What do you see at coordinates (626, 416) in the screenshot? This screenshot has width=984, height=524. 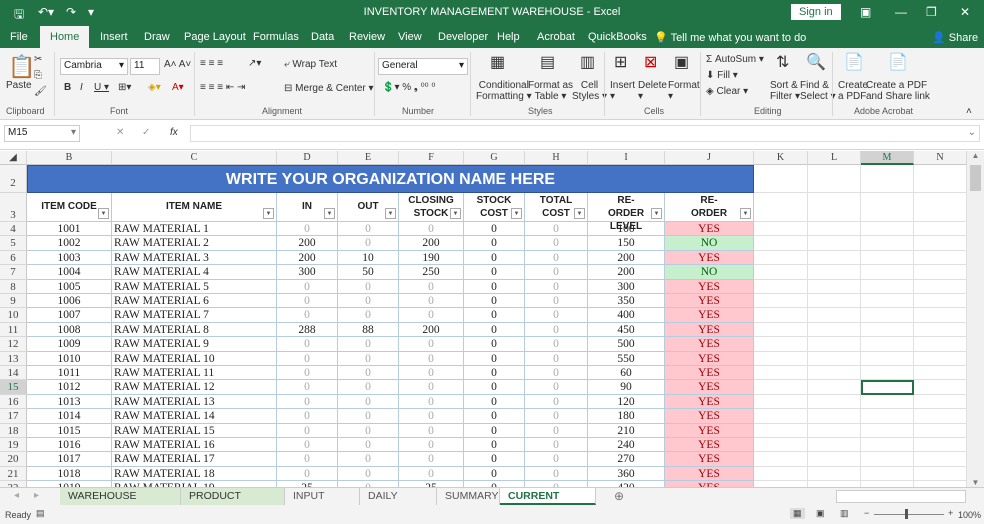 I see `cell-reorder-level: 180` at bounding box center [626, 416].